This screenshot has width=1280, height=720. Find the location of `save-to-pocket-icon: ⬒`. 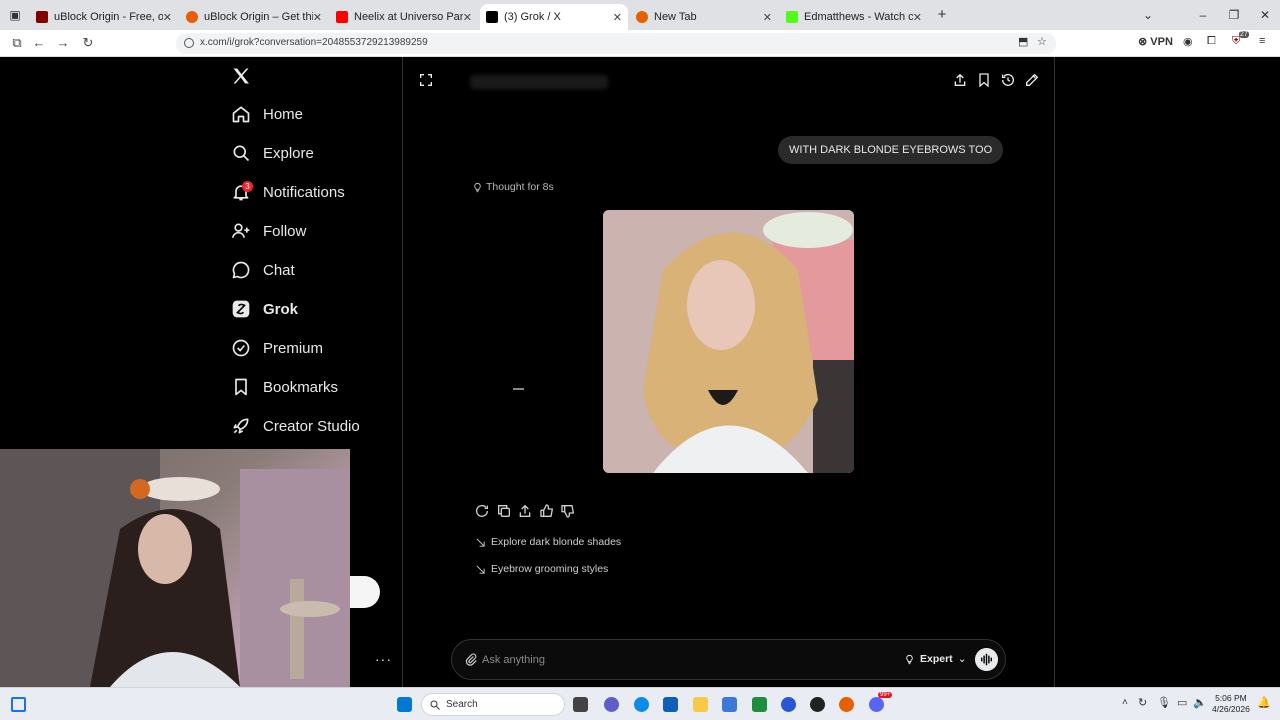

save-to-pocket-icon: ⬒ is located at coordinates (1023, 41).